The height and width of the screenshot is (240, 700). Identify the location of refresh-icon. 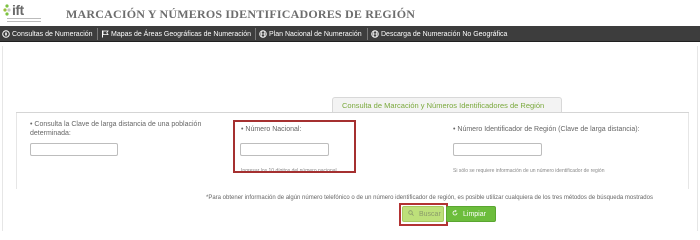
(455, 213).